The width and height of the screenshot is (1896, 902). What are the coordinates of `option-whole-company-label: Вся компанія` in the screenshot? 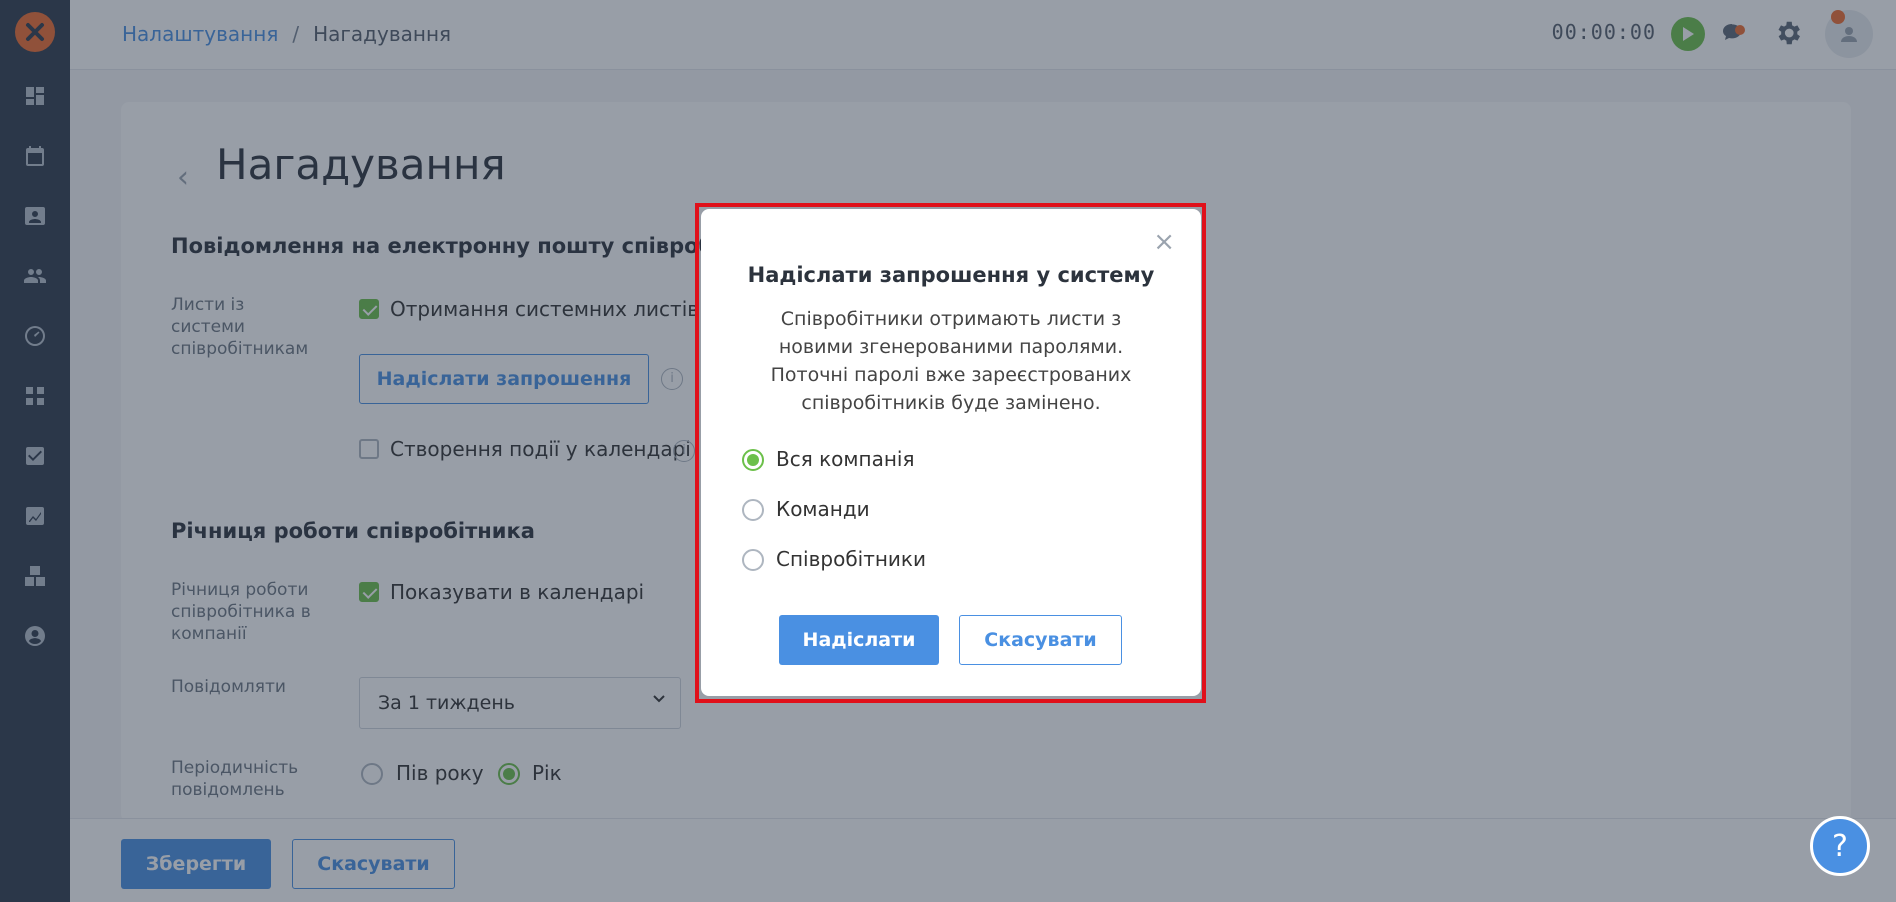 It's located at (845, 459).